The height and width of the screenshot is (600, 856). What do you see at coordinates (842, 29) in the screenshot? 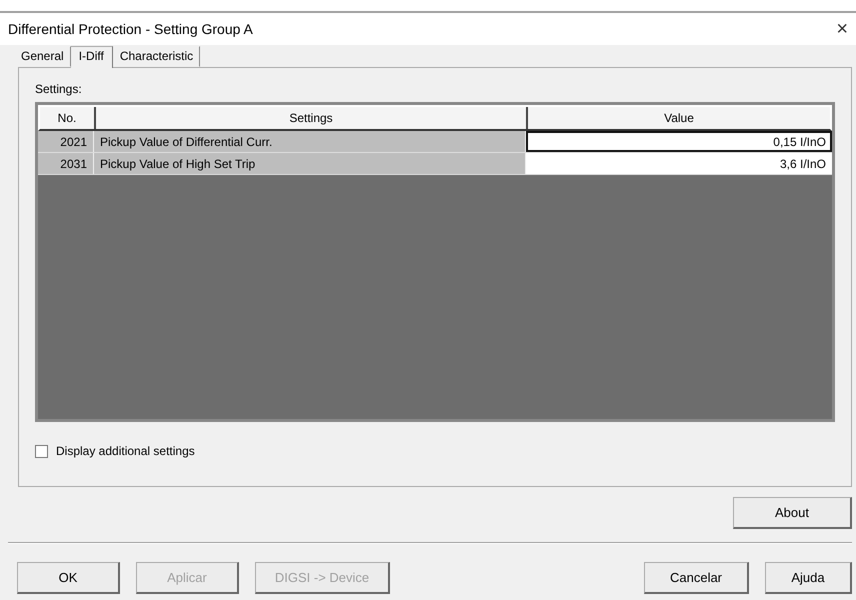
I see `close-button: ×` at bounding box center [842, 29].